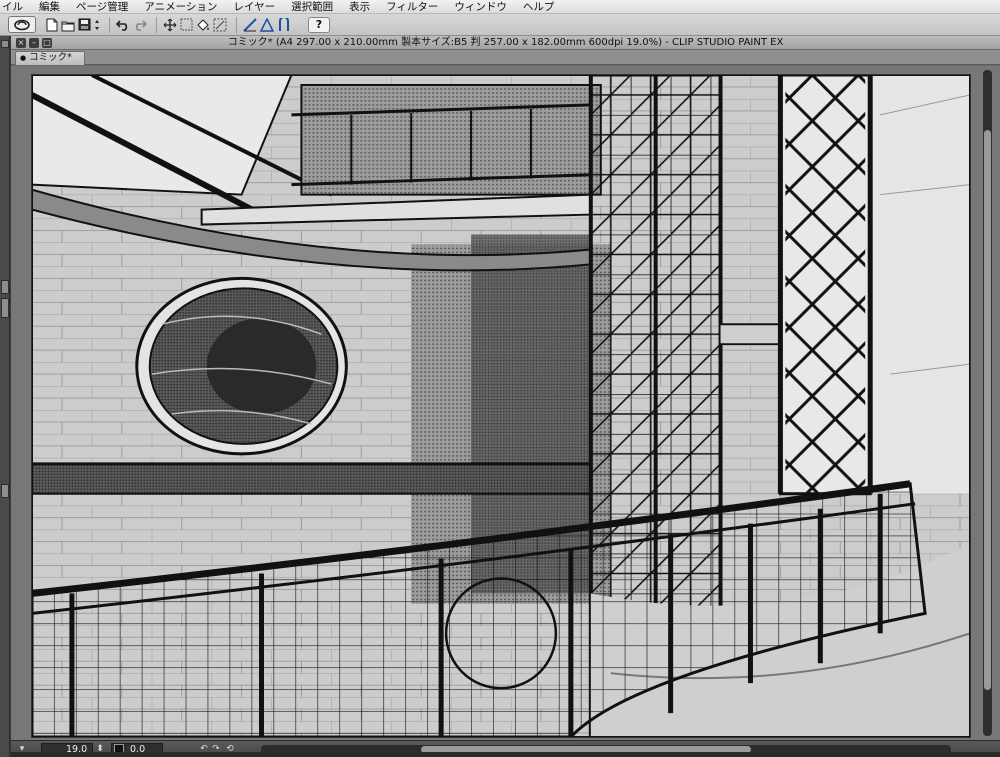 Image resolution: width=1000 pixels, height=757 pixels. I want to click on menu-filter: フィルター, so click(412, 7).